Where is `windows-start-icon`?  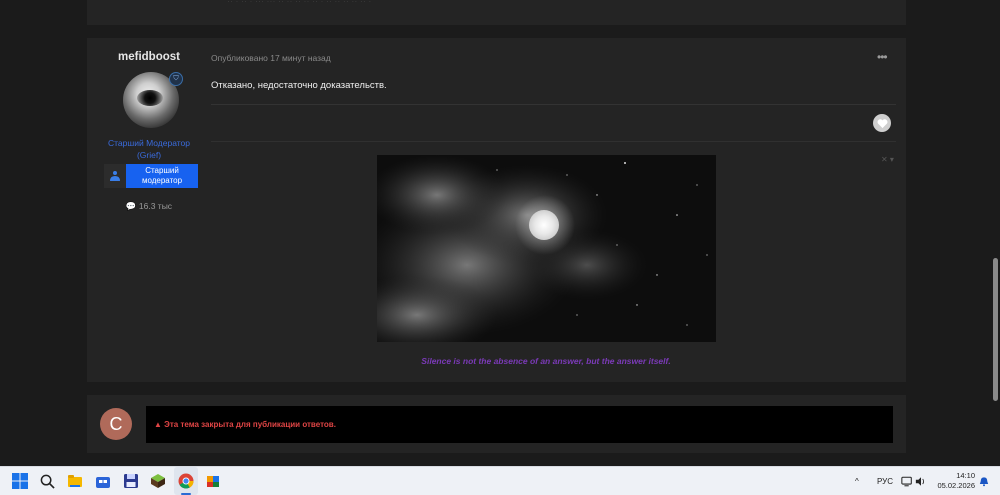
windows-start-icon is located at coordinates (20, 481).